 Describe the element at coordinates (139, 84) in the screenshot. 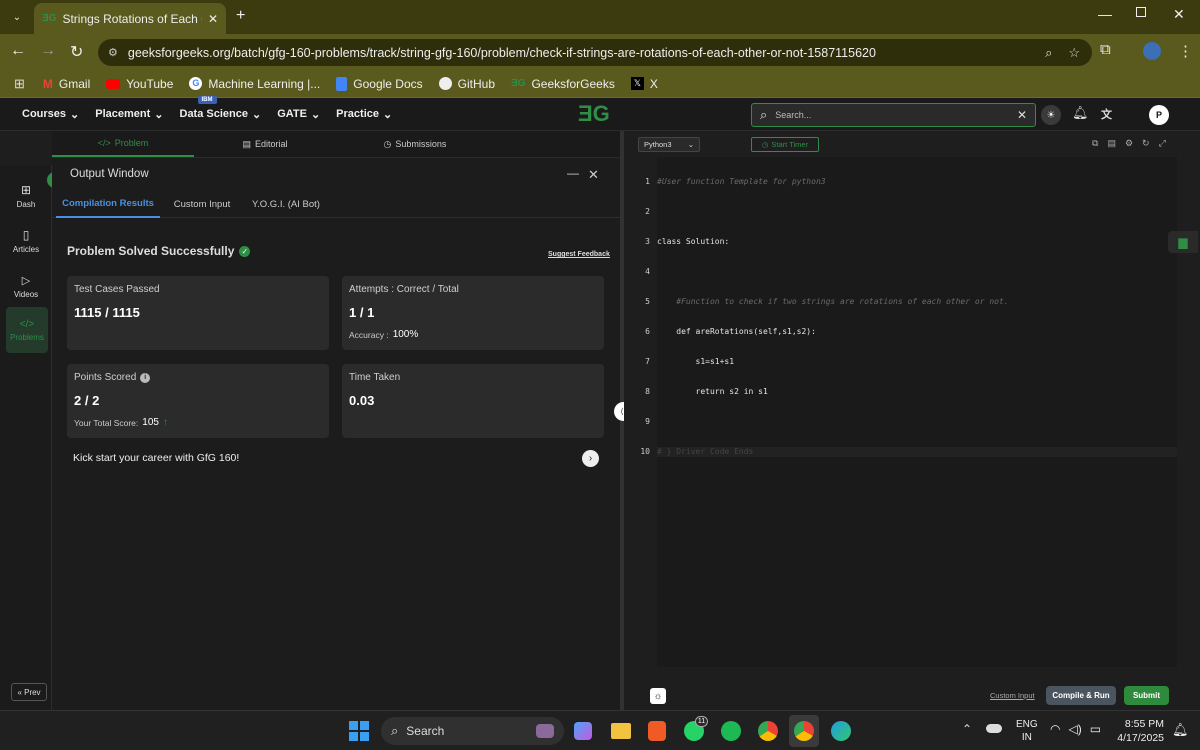

I see `bookmark-youtube: YouTube` at that location.